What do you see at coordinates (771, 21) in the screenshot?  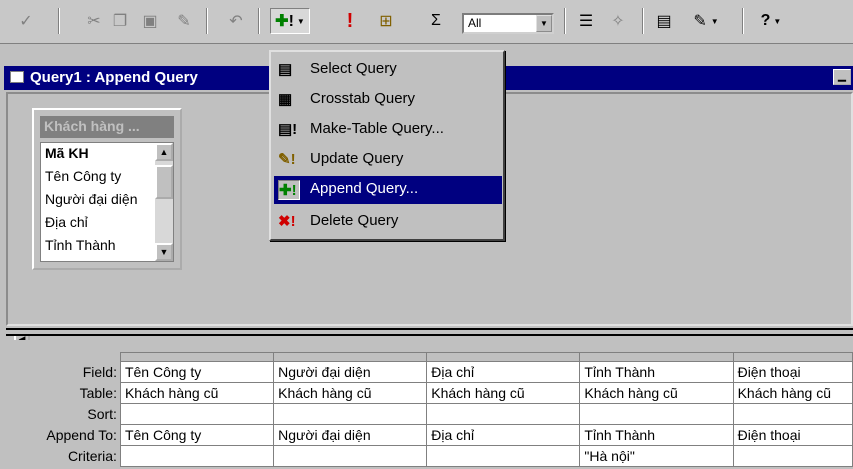 I see `help-button: ? ▼` at bounding box center [771, 21].